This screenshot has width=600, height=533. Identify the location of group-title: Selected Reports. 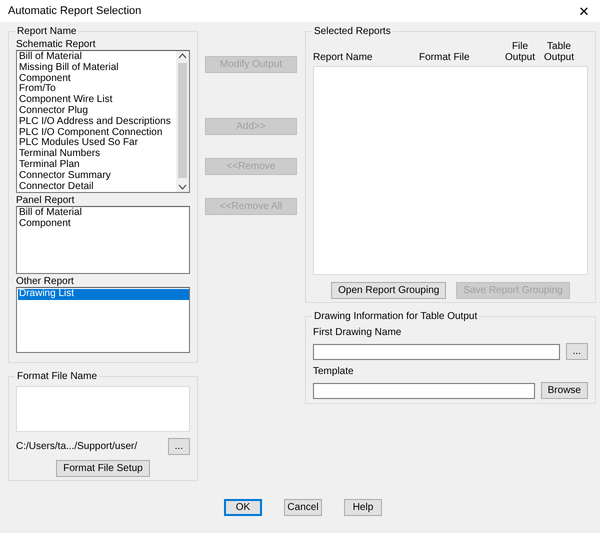
(352, 31).